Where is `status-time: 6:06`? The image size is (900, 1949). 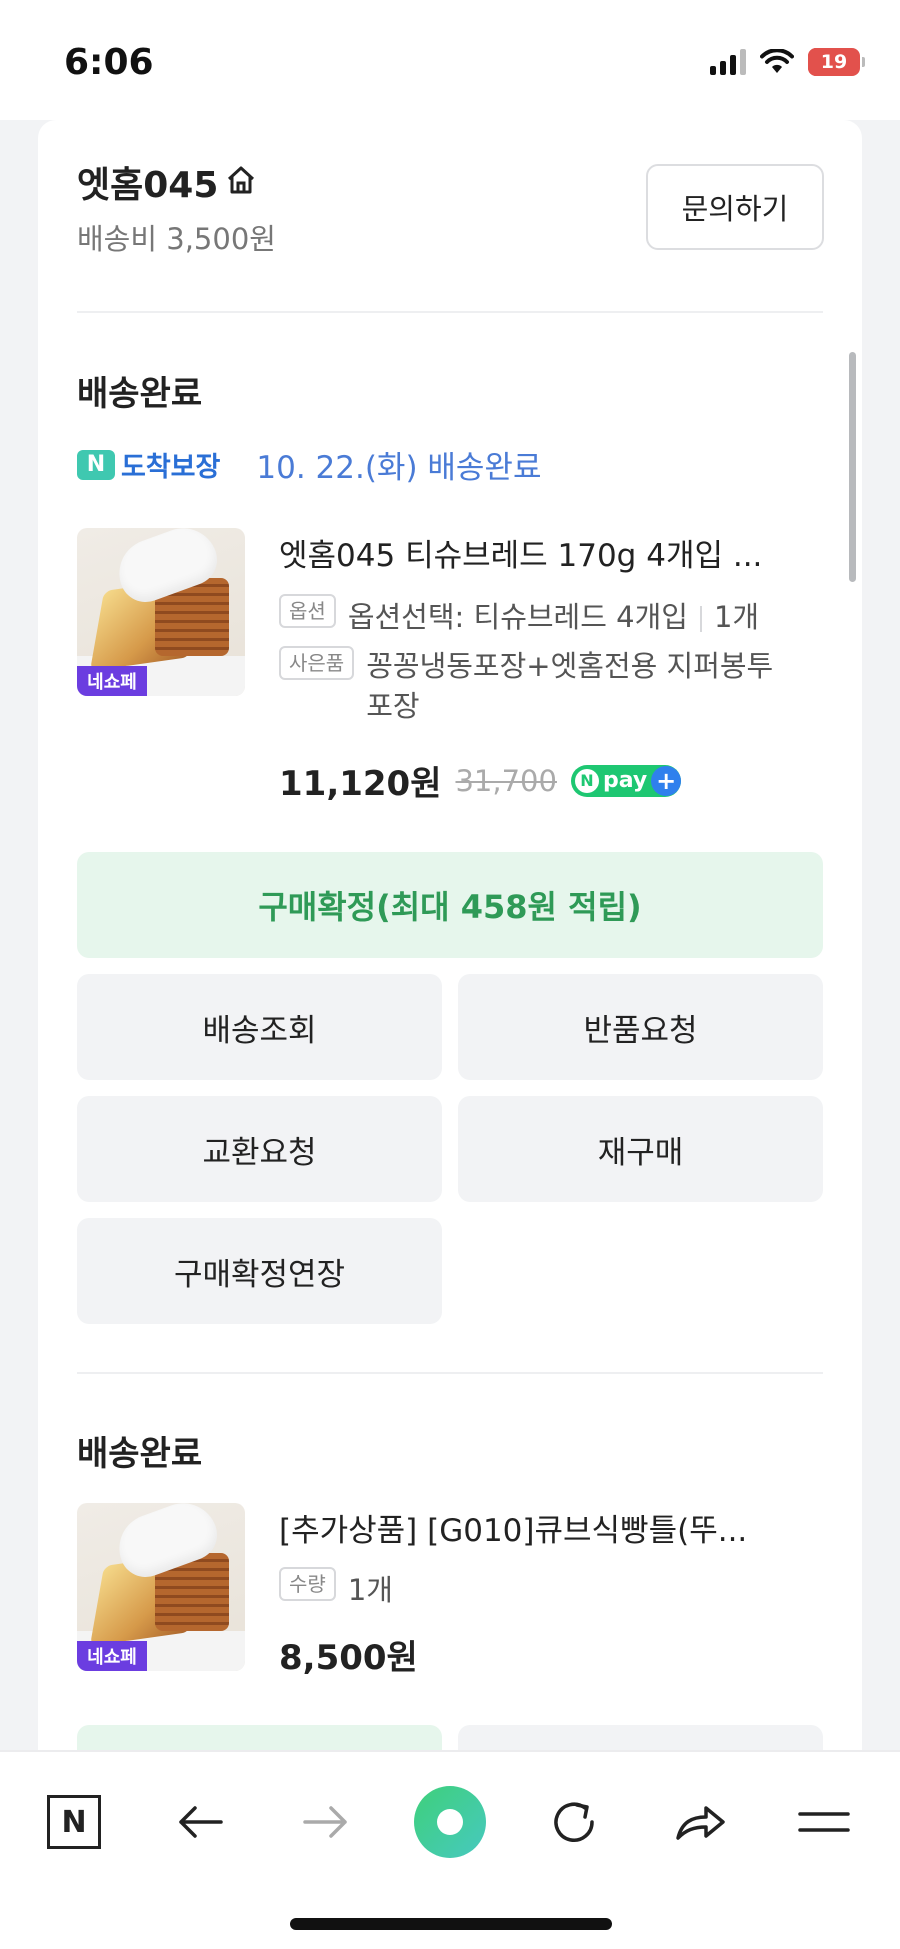
status-time: 6:06 is located at coordinates (109, 62).